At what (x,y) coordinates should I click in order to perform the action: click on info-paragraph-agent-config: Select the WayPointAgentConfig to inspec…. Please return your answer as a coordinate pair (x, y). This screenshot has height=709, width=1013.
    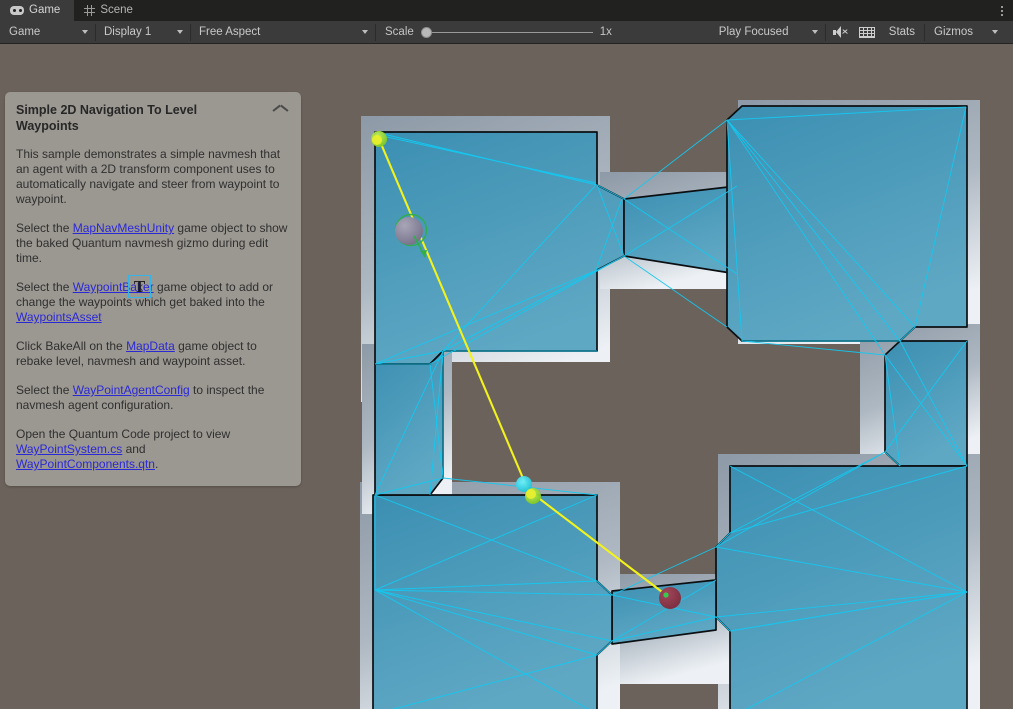
    Looking at the image, I should click on (140, 397).